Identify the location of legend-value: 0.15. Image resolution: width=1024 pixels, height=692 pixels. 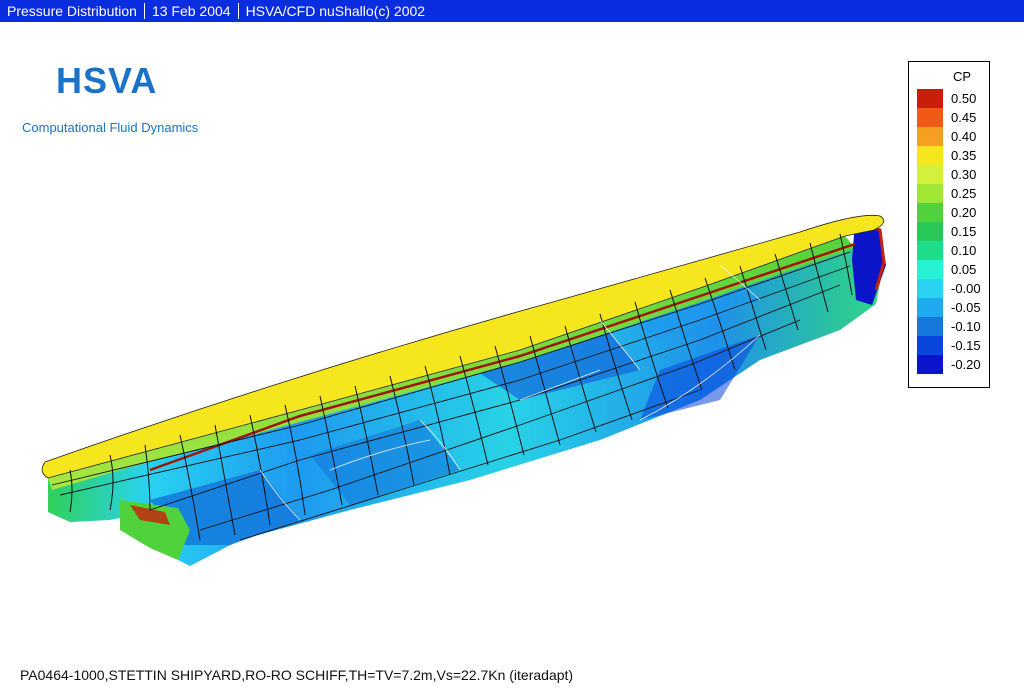
(964, 231).